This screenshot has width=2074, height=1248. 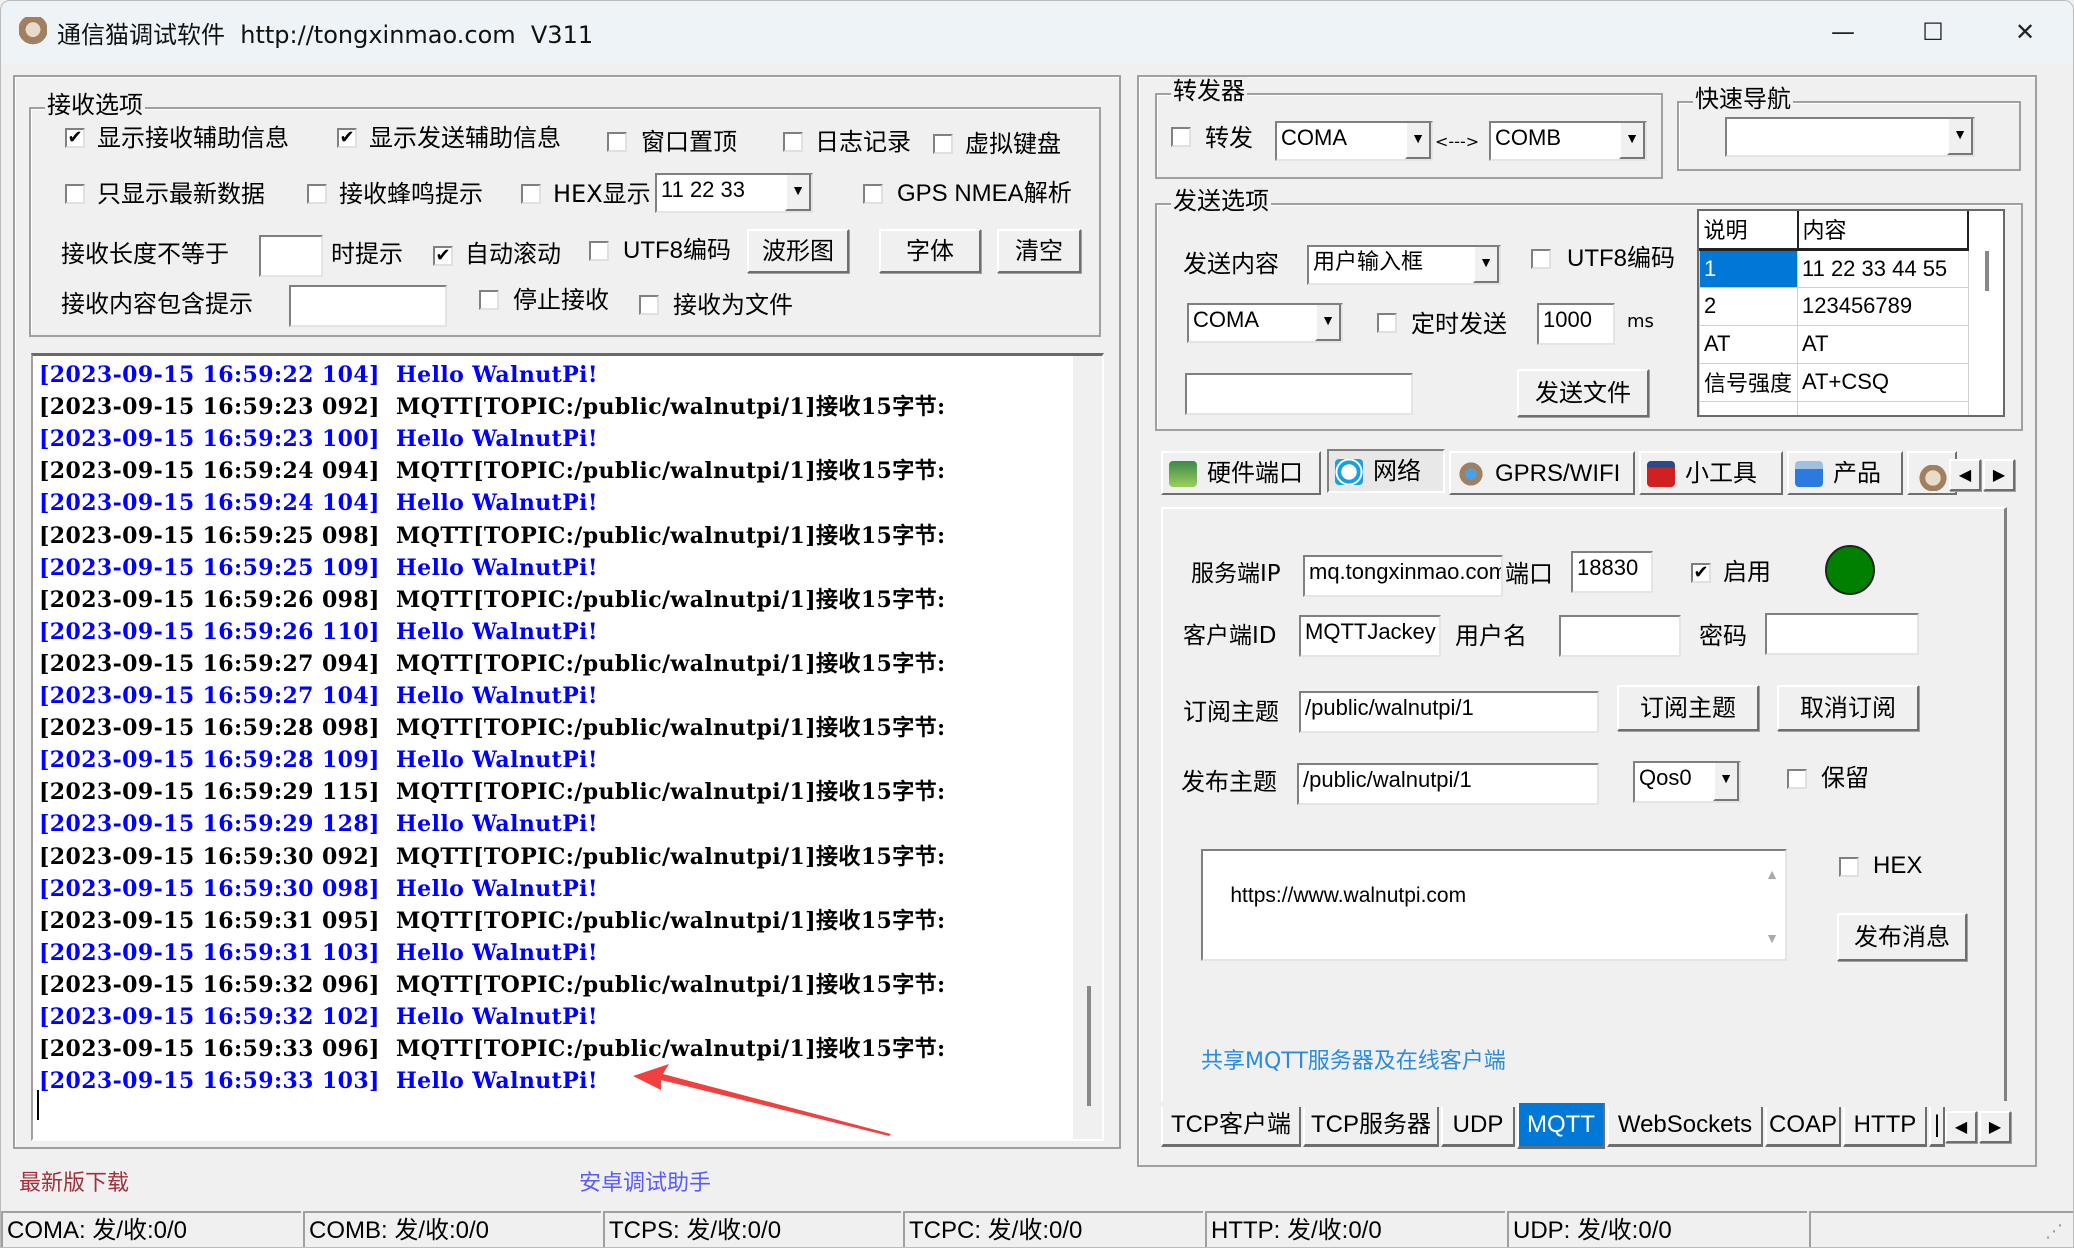 I want to click on column-header-content: 内容, so click(x=1883, y=231).